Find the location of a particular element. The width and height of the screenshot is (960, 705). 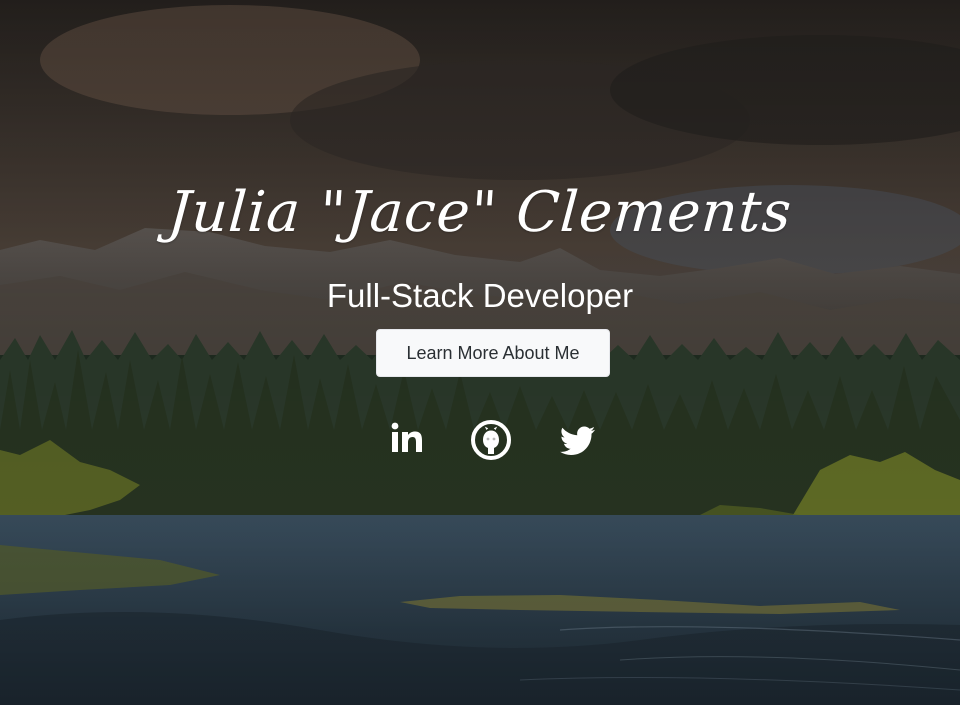

twitter-icon is located at coordinates (577, 440).